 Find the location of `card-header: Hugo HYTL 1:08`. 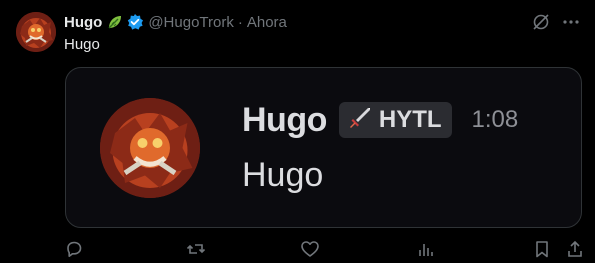

card-header: Hugo HYTL 1:08 is located at coordinates (380, 120).